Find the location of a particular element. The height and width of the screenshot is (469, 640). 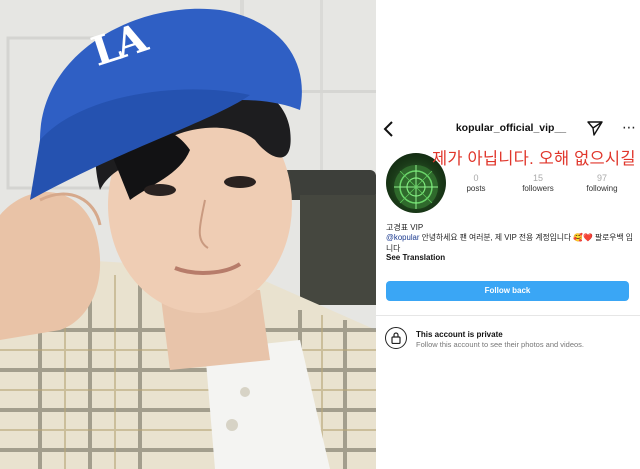

lock-icon is located at coordinates (396, 338).